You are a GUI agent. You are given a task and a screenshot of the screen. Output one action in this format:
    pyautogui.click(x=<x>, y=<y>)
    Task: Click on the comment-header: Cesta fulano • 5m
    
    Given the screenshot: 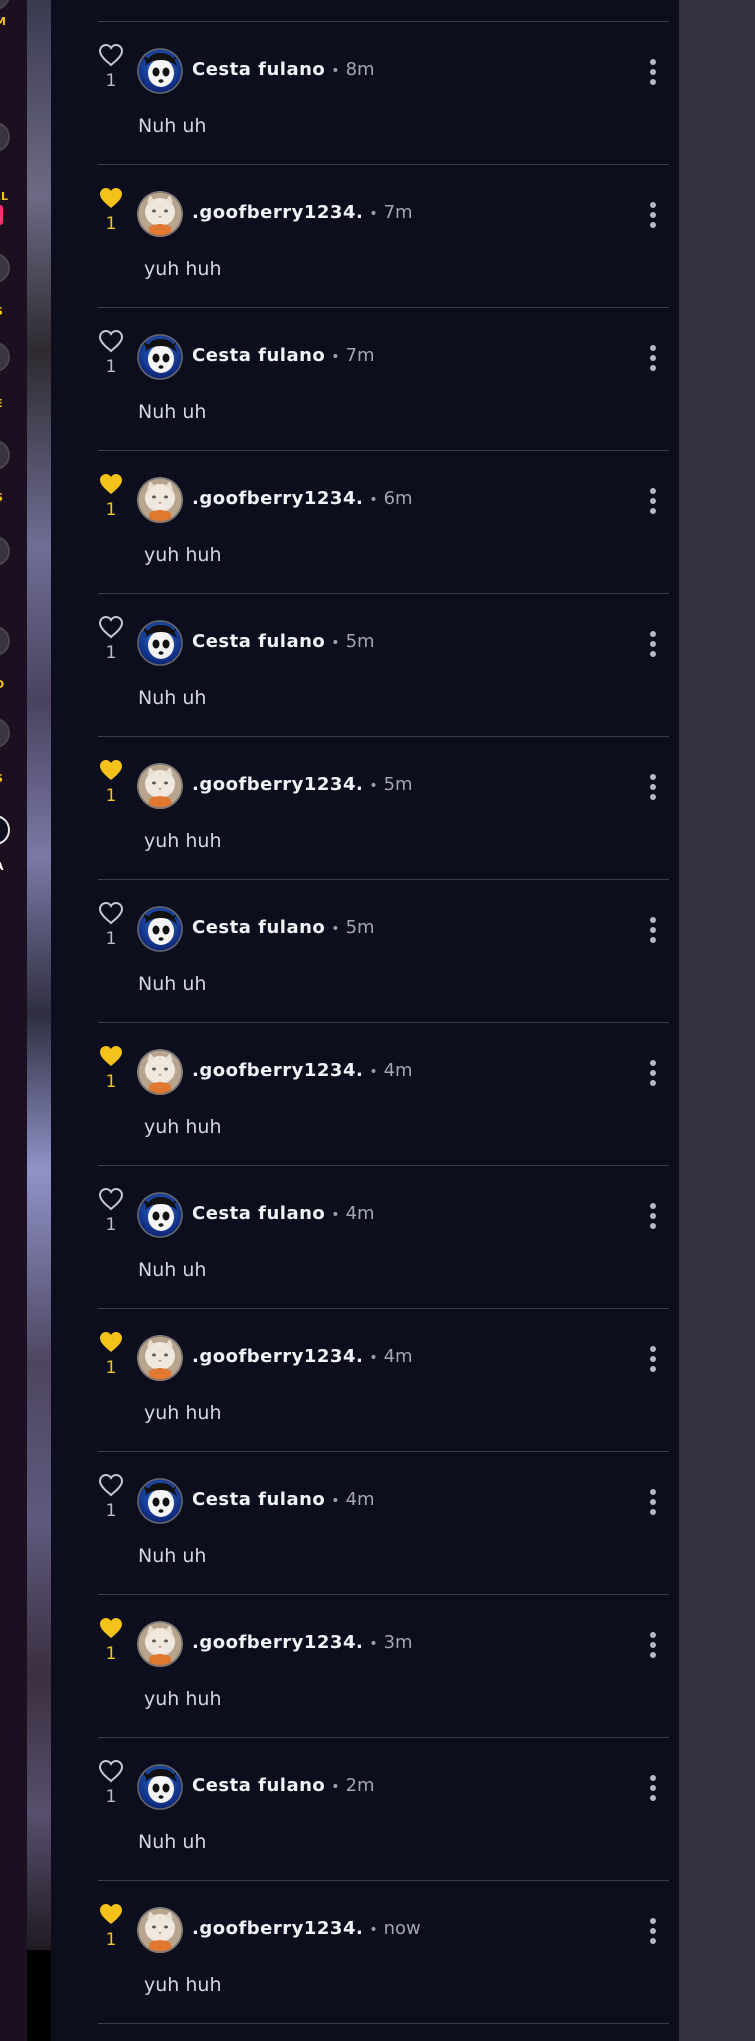 What is the action you would take?
    pyautogui.click(x=283, y=927)
    